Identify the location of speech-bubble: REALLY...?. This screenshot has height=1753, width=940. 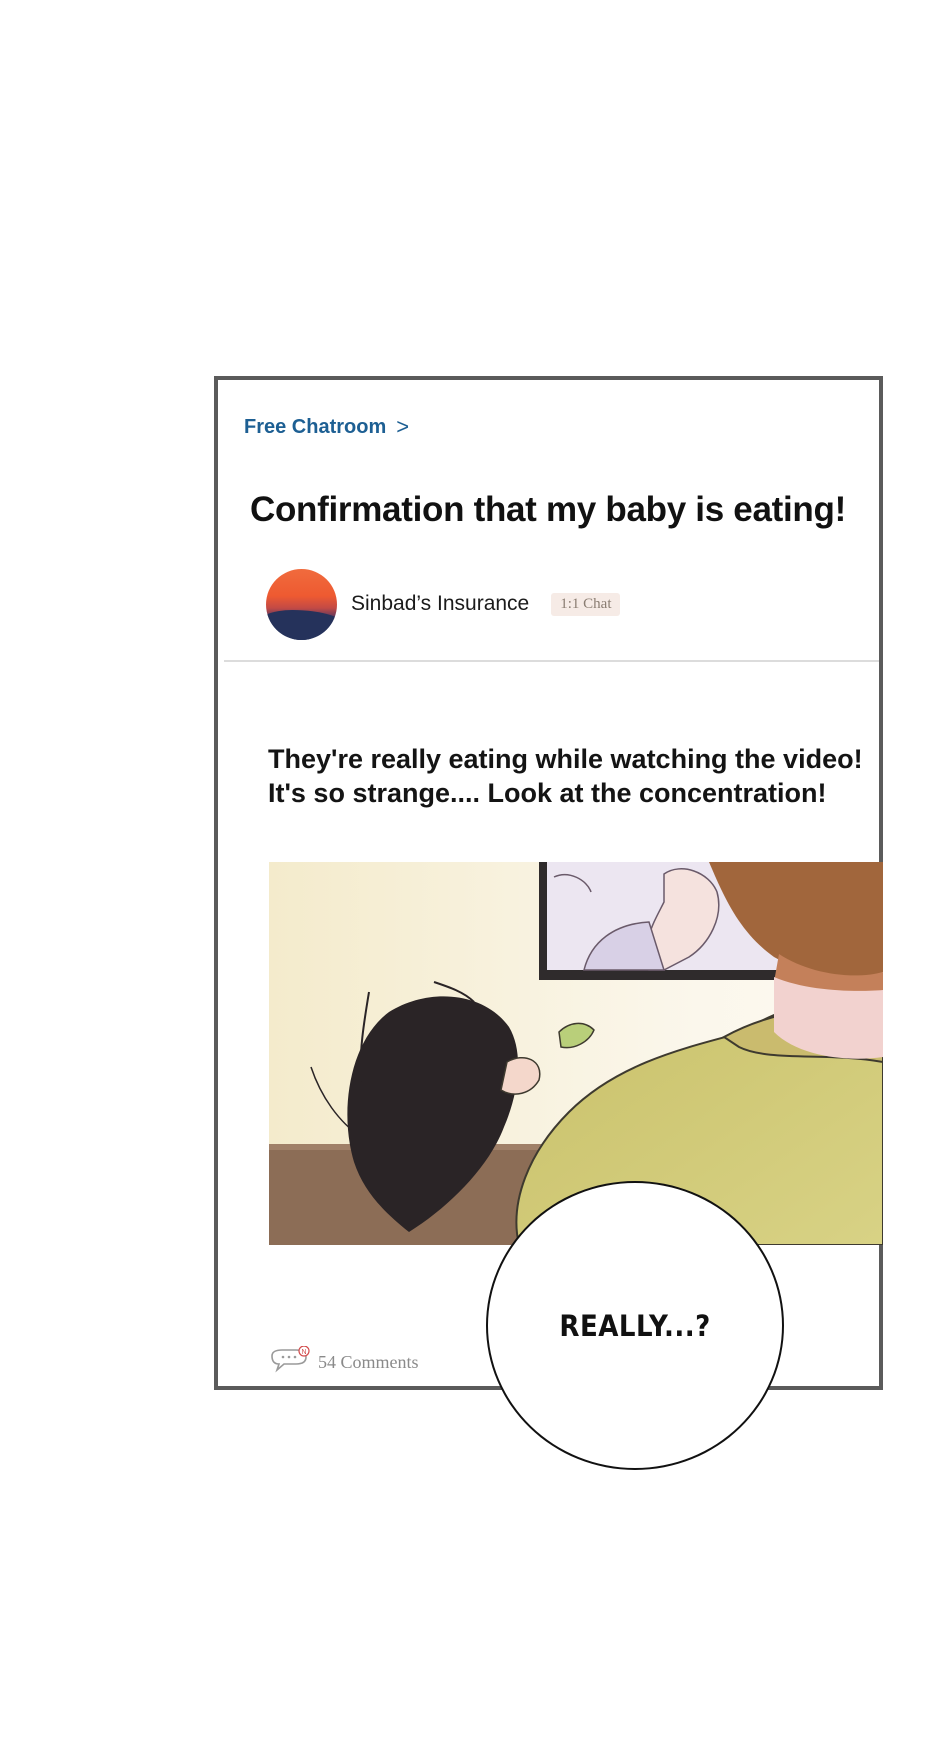
(635, 1325).